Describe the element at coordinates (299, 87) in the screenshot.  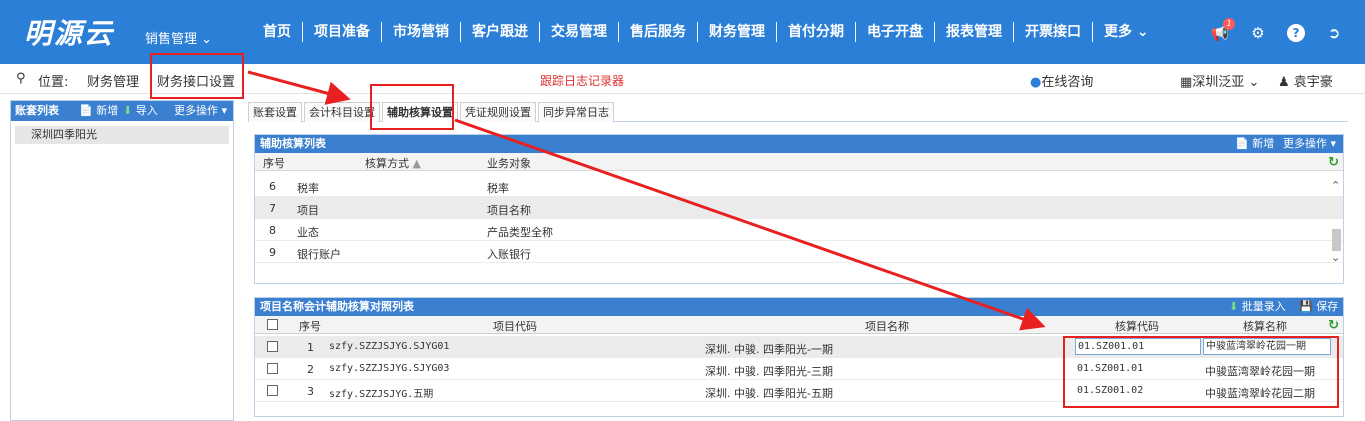
I see `arrow-to-tab` at that location.